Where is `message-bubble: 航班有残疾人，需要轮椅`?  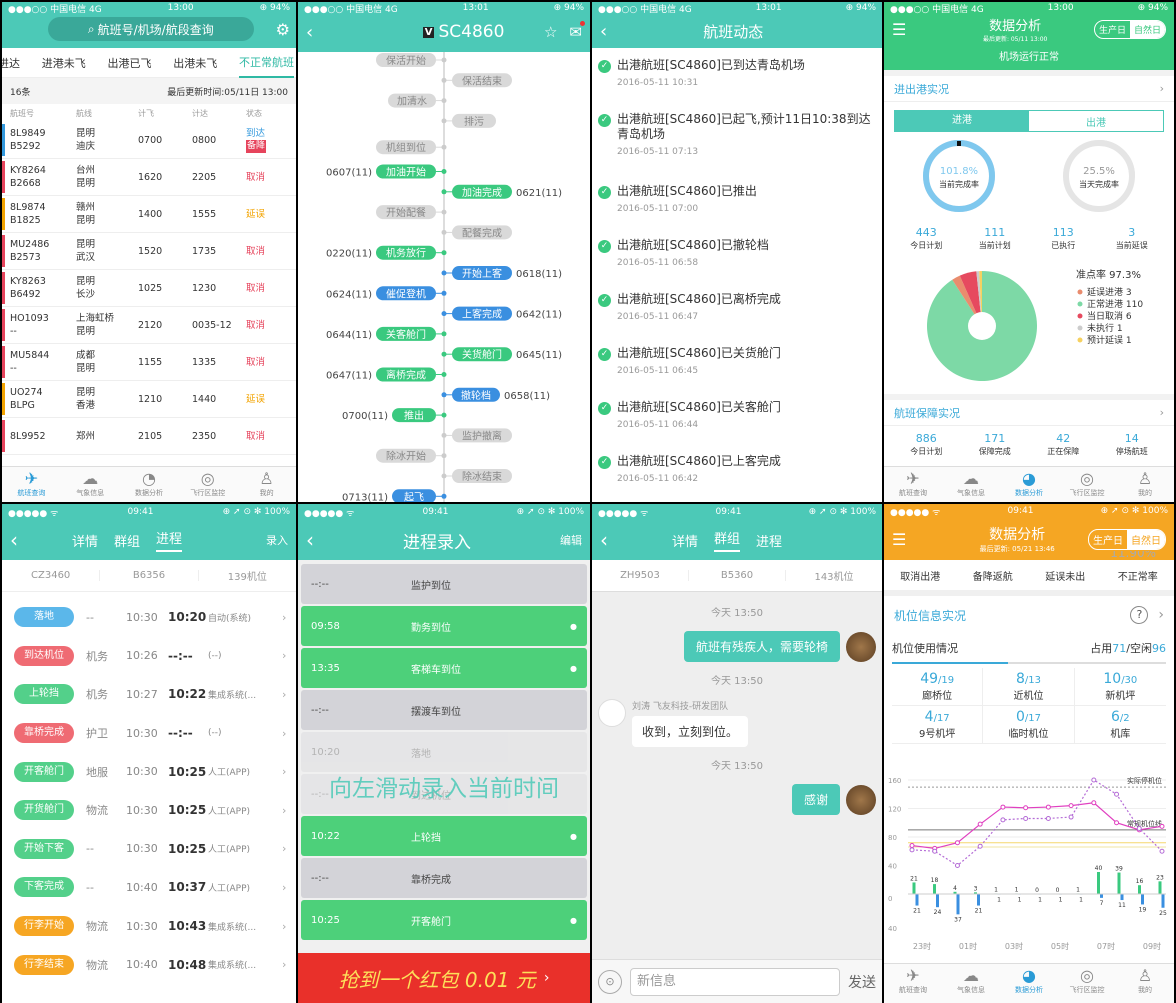
message-bubble: 航班有残疾人，需要轮椅 is located at coordinates (761, 646).